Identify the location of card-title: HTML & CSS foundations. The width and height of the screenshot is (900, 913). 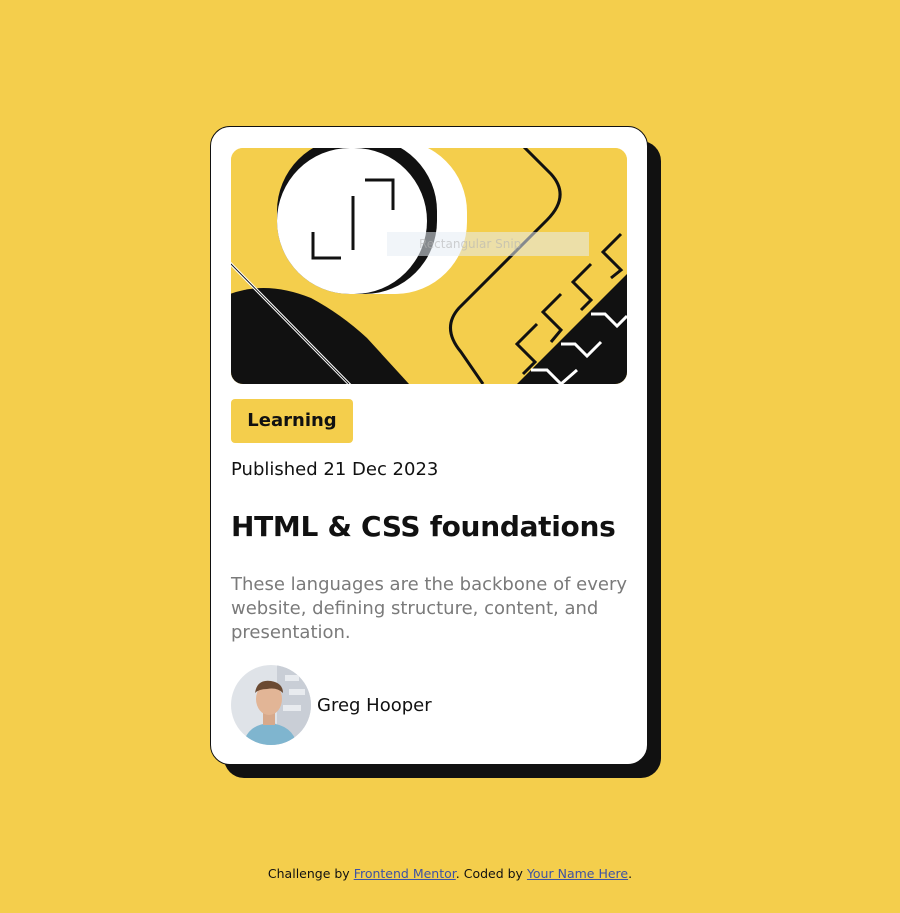
(423, 526).